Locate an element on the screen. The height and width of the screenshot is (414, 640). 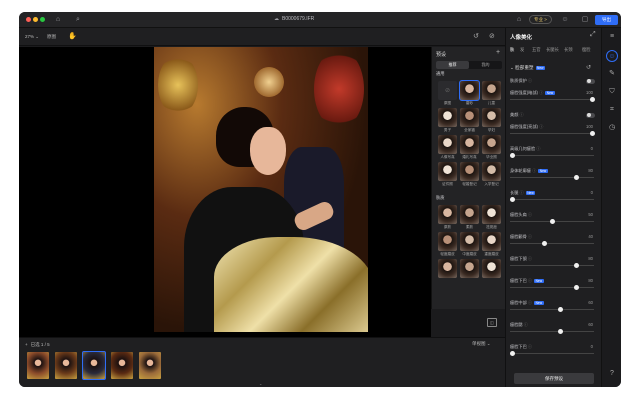
feature-tab: 肤 is located at coordinates (512, 50).